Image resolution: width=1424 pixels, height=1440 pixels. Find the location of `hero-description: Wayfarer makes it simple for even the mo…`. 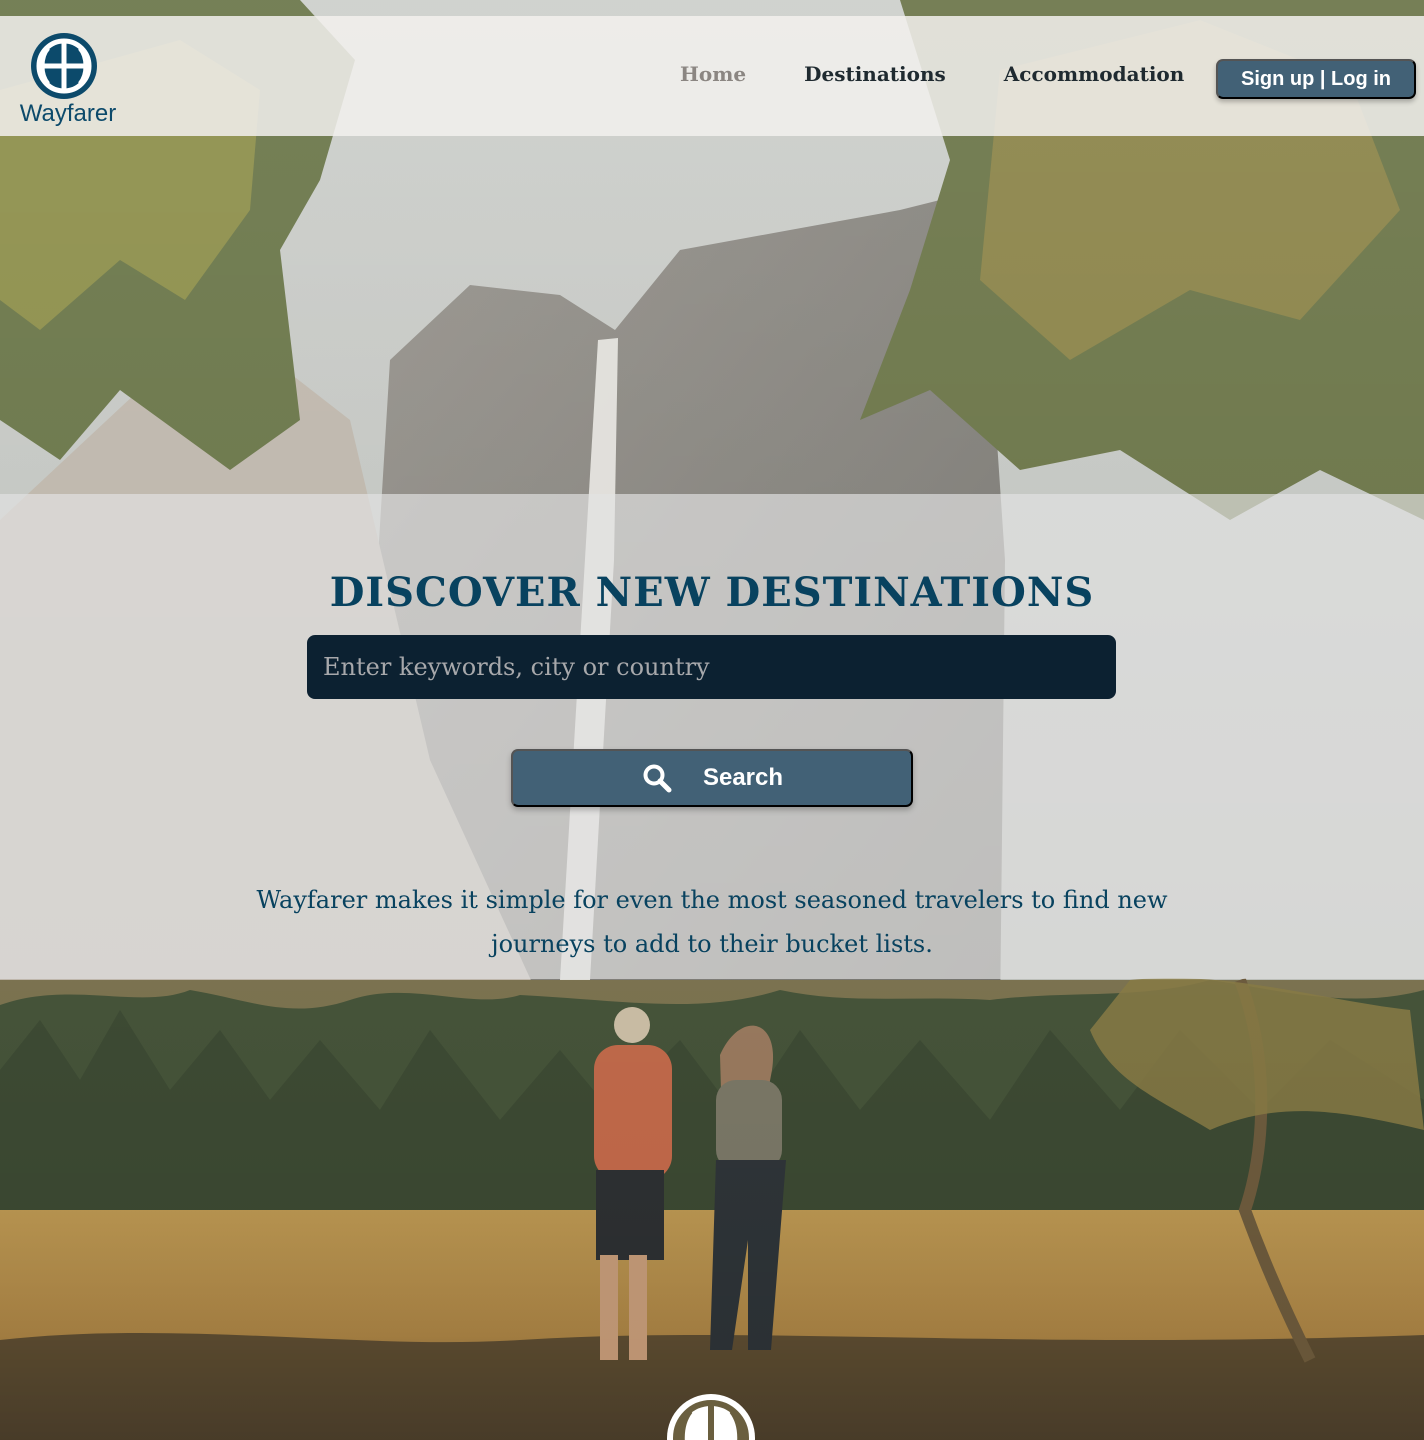

hero-description: Wayfarer makes it simple for even the mo… is located at coordinates (712, 922).